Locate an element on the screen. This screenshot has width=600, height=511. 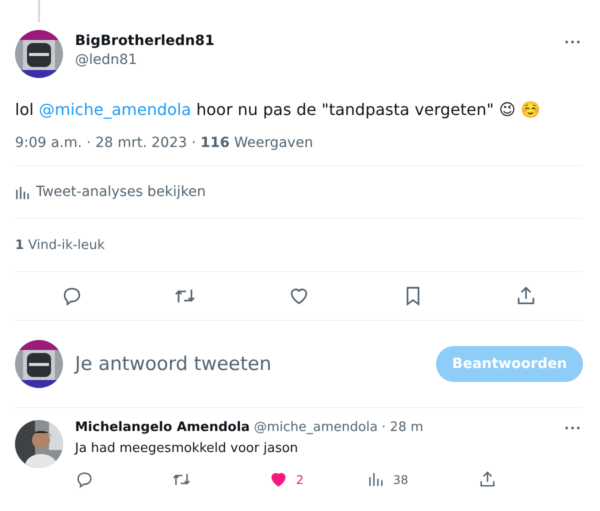
author-name: BigBrotherledn81 is located at coordinates (145, 41).